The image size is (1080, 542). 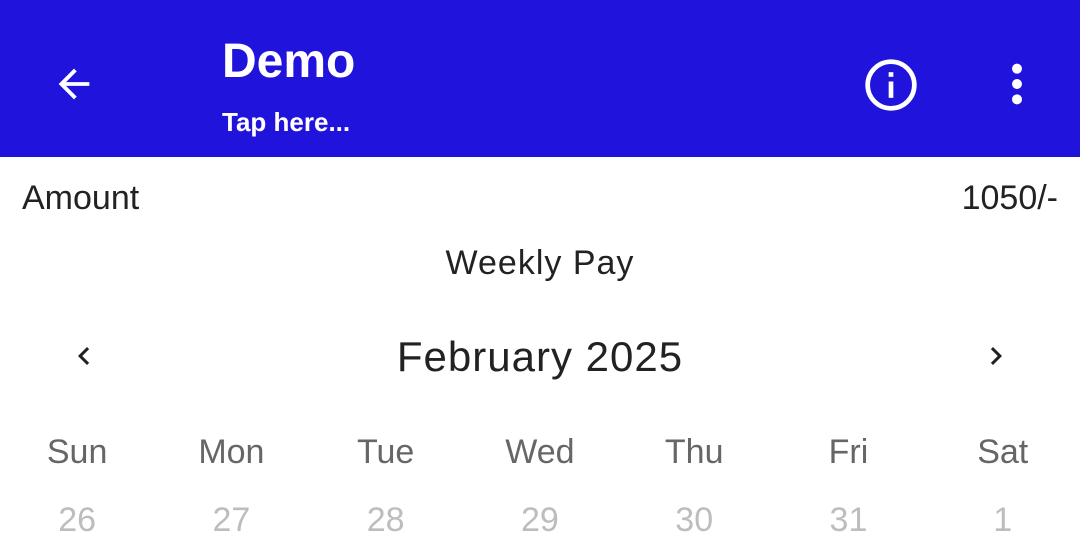 What do you see at coordinates (694, 520) in the screenshot?
I see `calendar-day: 30` at bounding box center [694, 520].